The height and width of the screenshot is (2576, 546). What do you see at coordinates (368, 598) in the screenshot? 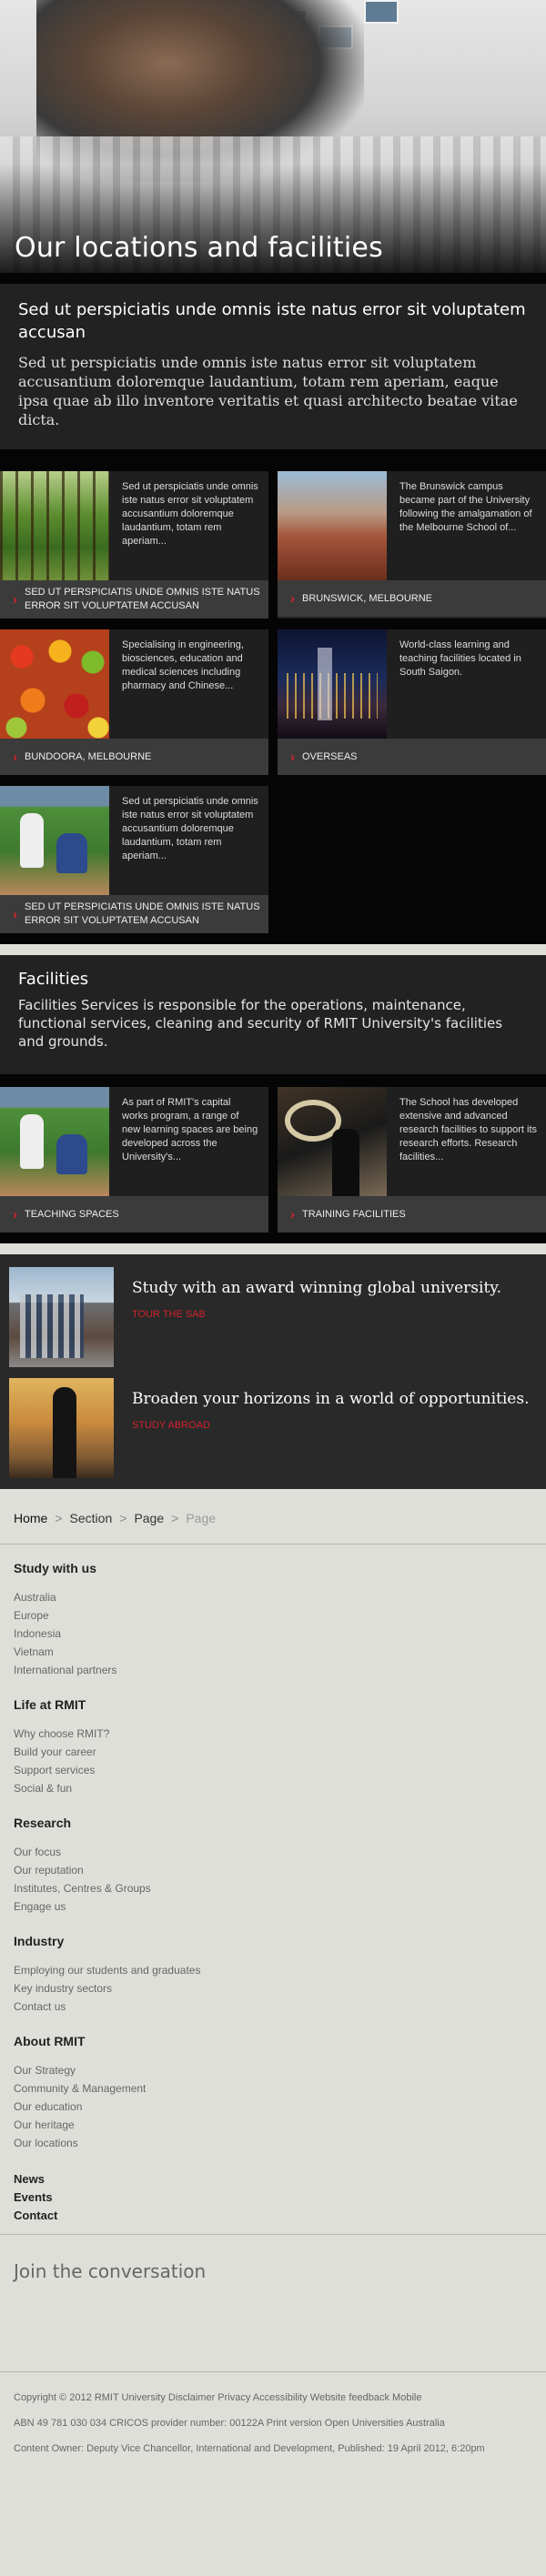
I see `card-caption-text: Brunswick, Melbourne` at bounding box center [368, 598].